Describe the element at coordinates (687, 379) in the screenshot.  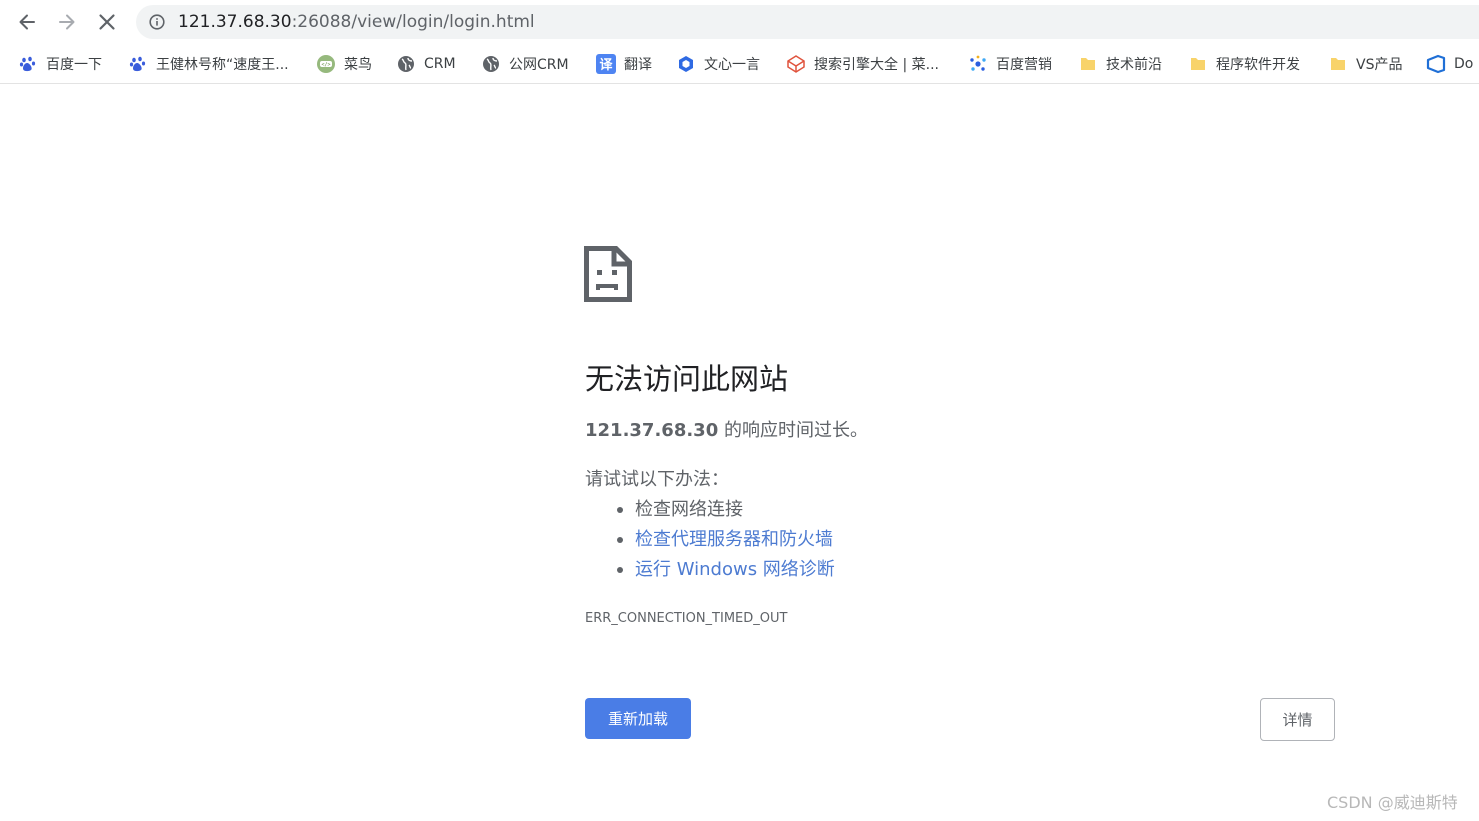
I see `error-title: 无法访问此网站` at that location.